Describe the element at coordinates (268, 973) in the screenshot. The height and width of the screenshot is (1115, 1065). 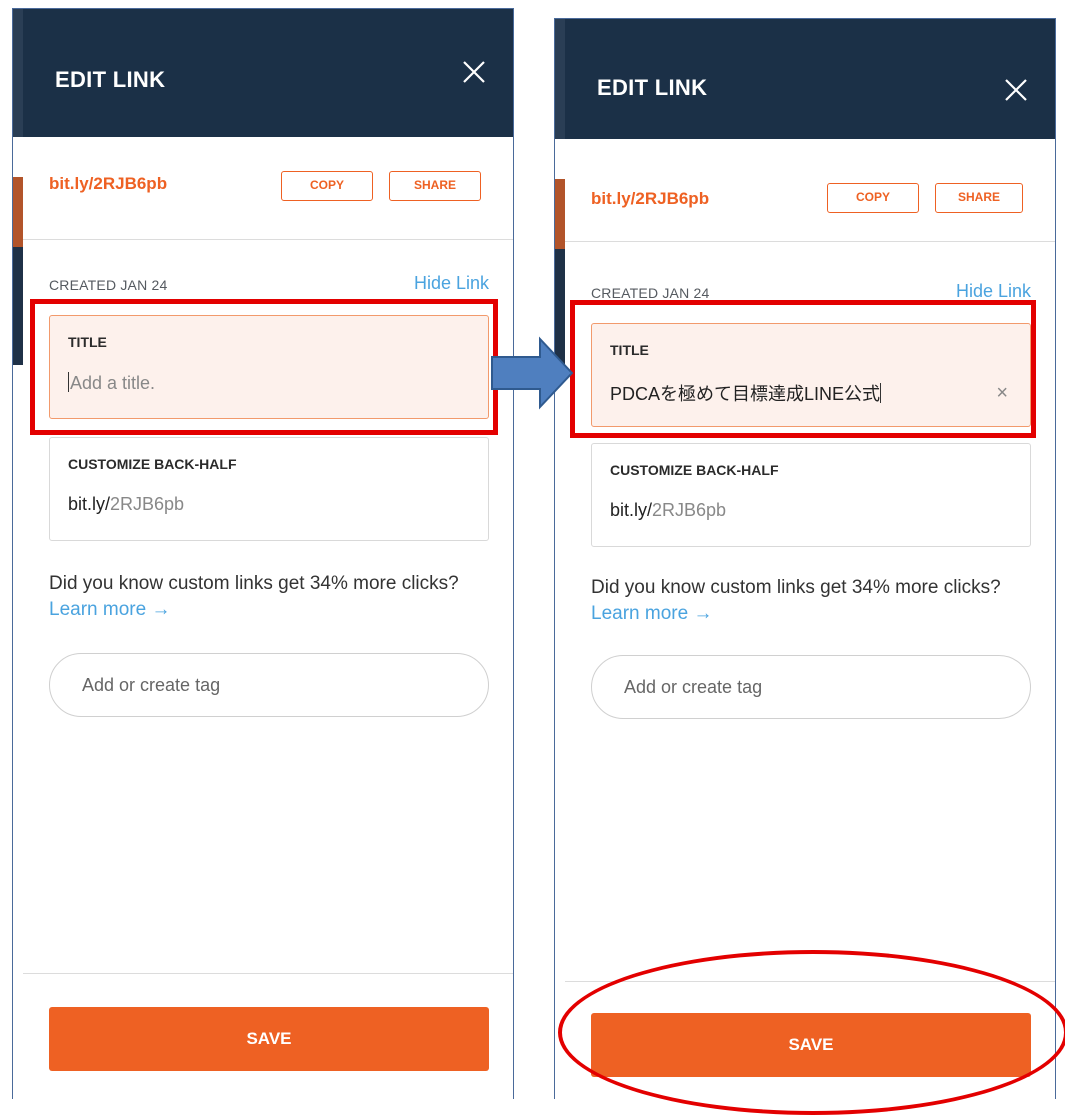
I see `footer-divider` at that location.